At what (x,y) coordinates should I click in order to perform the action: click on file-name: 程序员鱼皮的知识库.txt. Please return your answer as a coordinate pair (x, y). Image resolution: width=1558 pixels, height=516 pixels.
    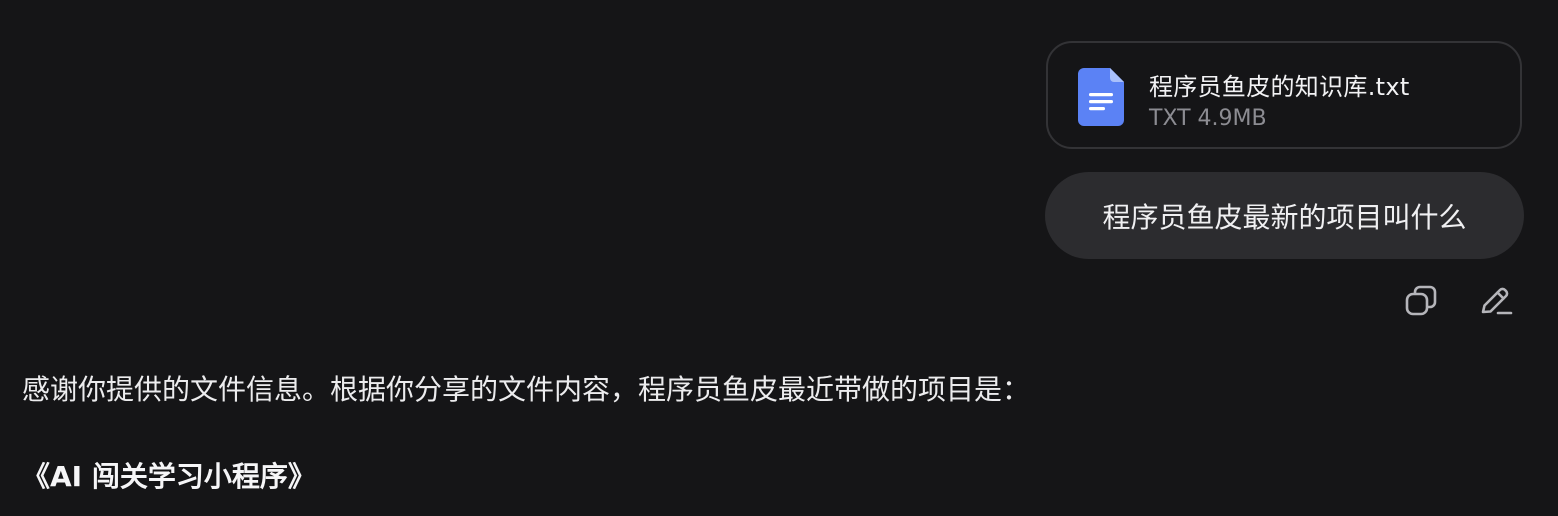
    Looking at the image, I should click on (1279, 87).